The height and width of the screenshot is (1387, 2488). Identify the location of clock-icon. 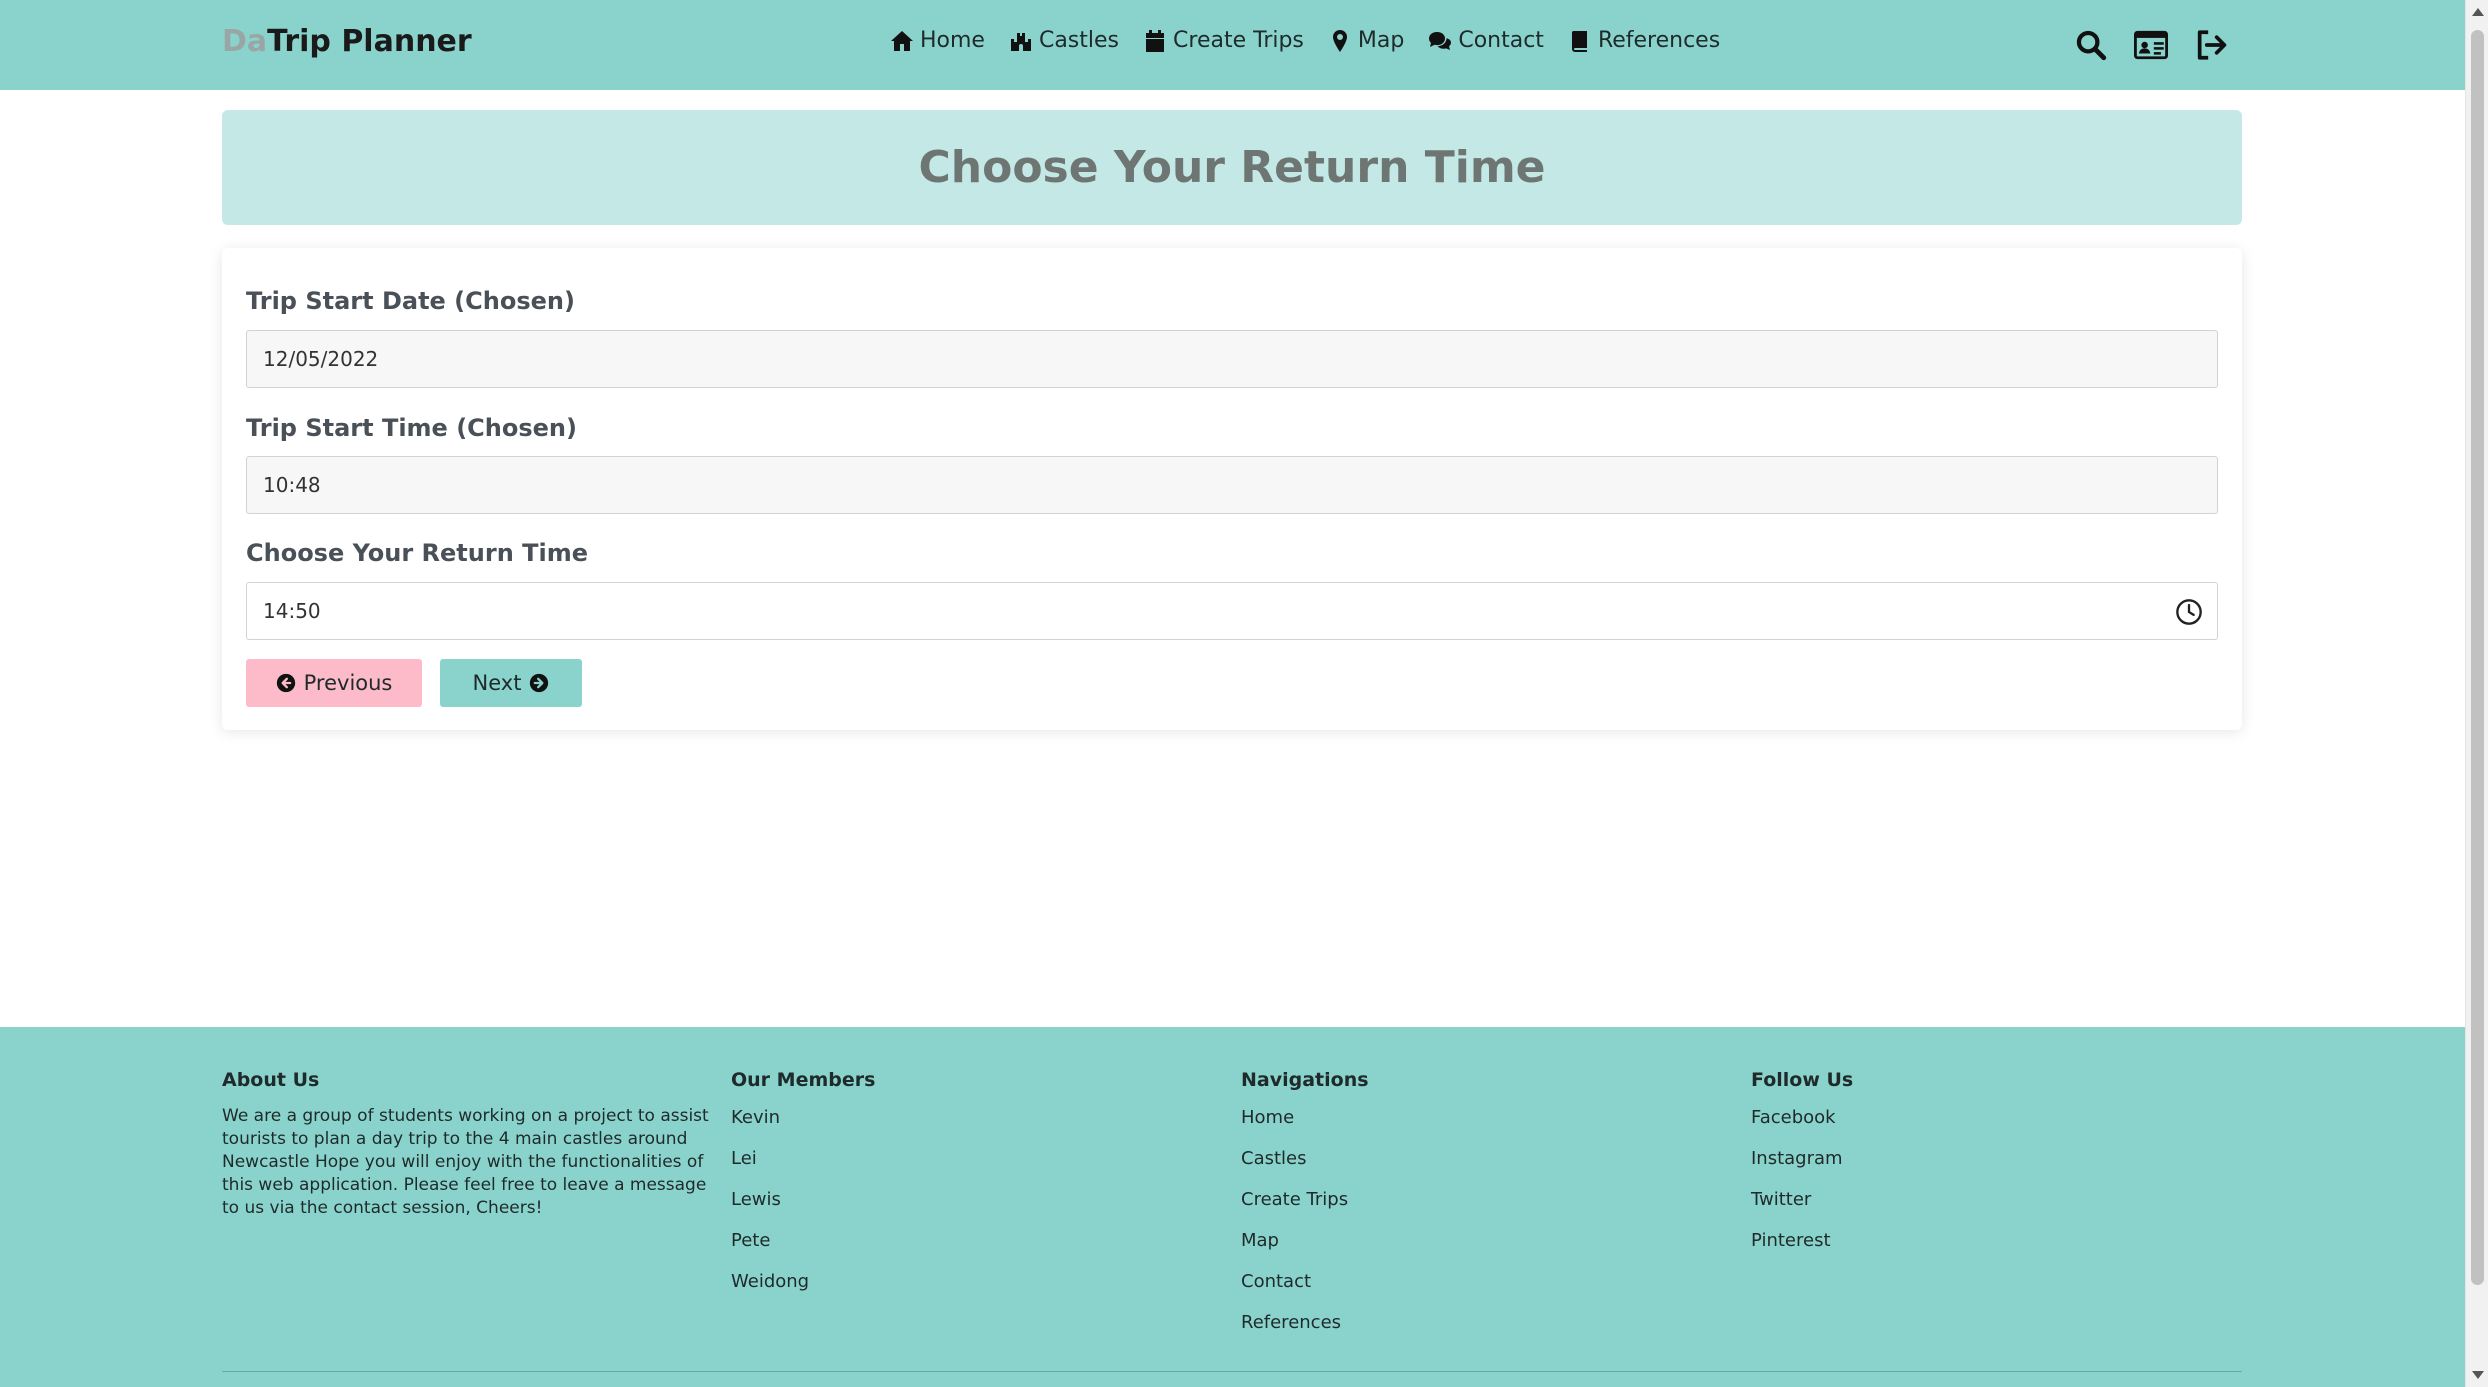
(2189, 612).